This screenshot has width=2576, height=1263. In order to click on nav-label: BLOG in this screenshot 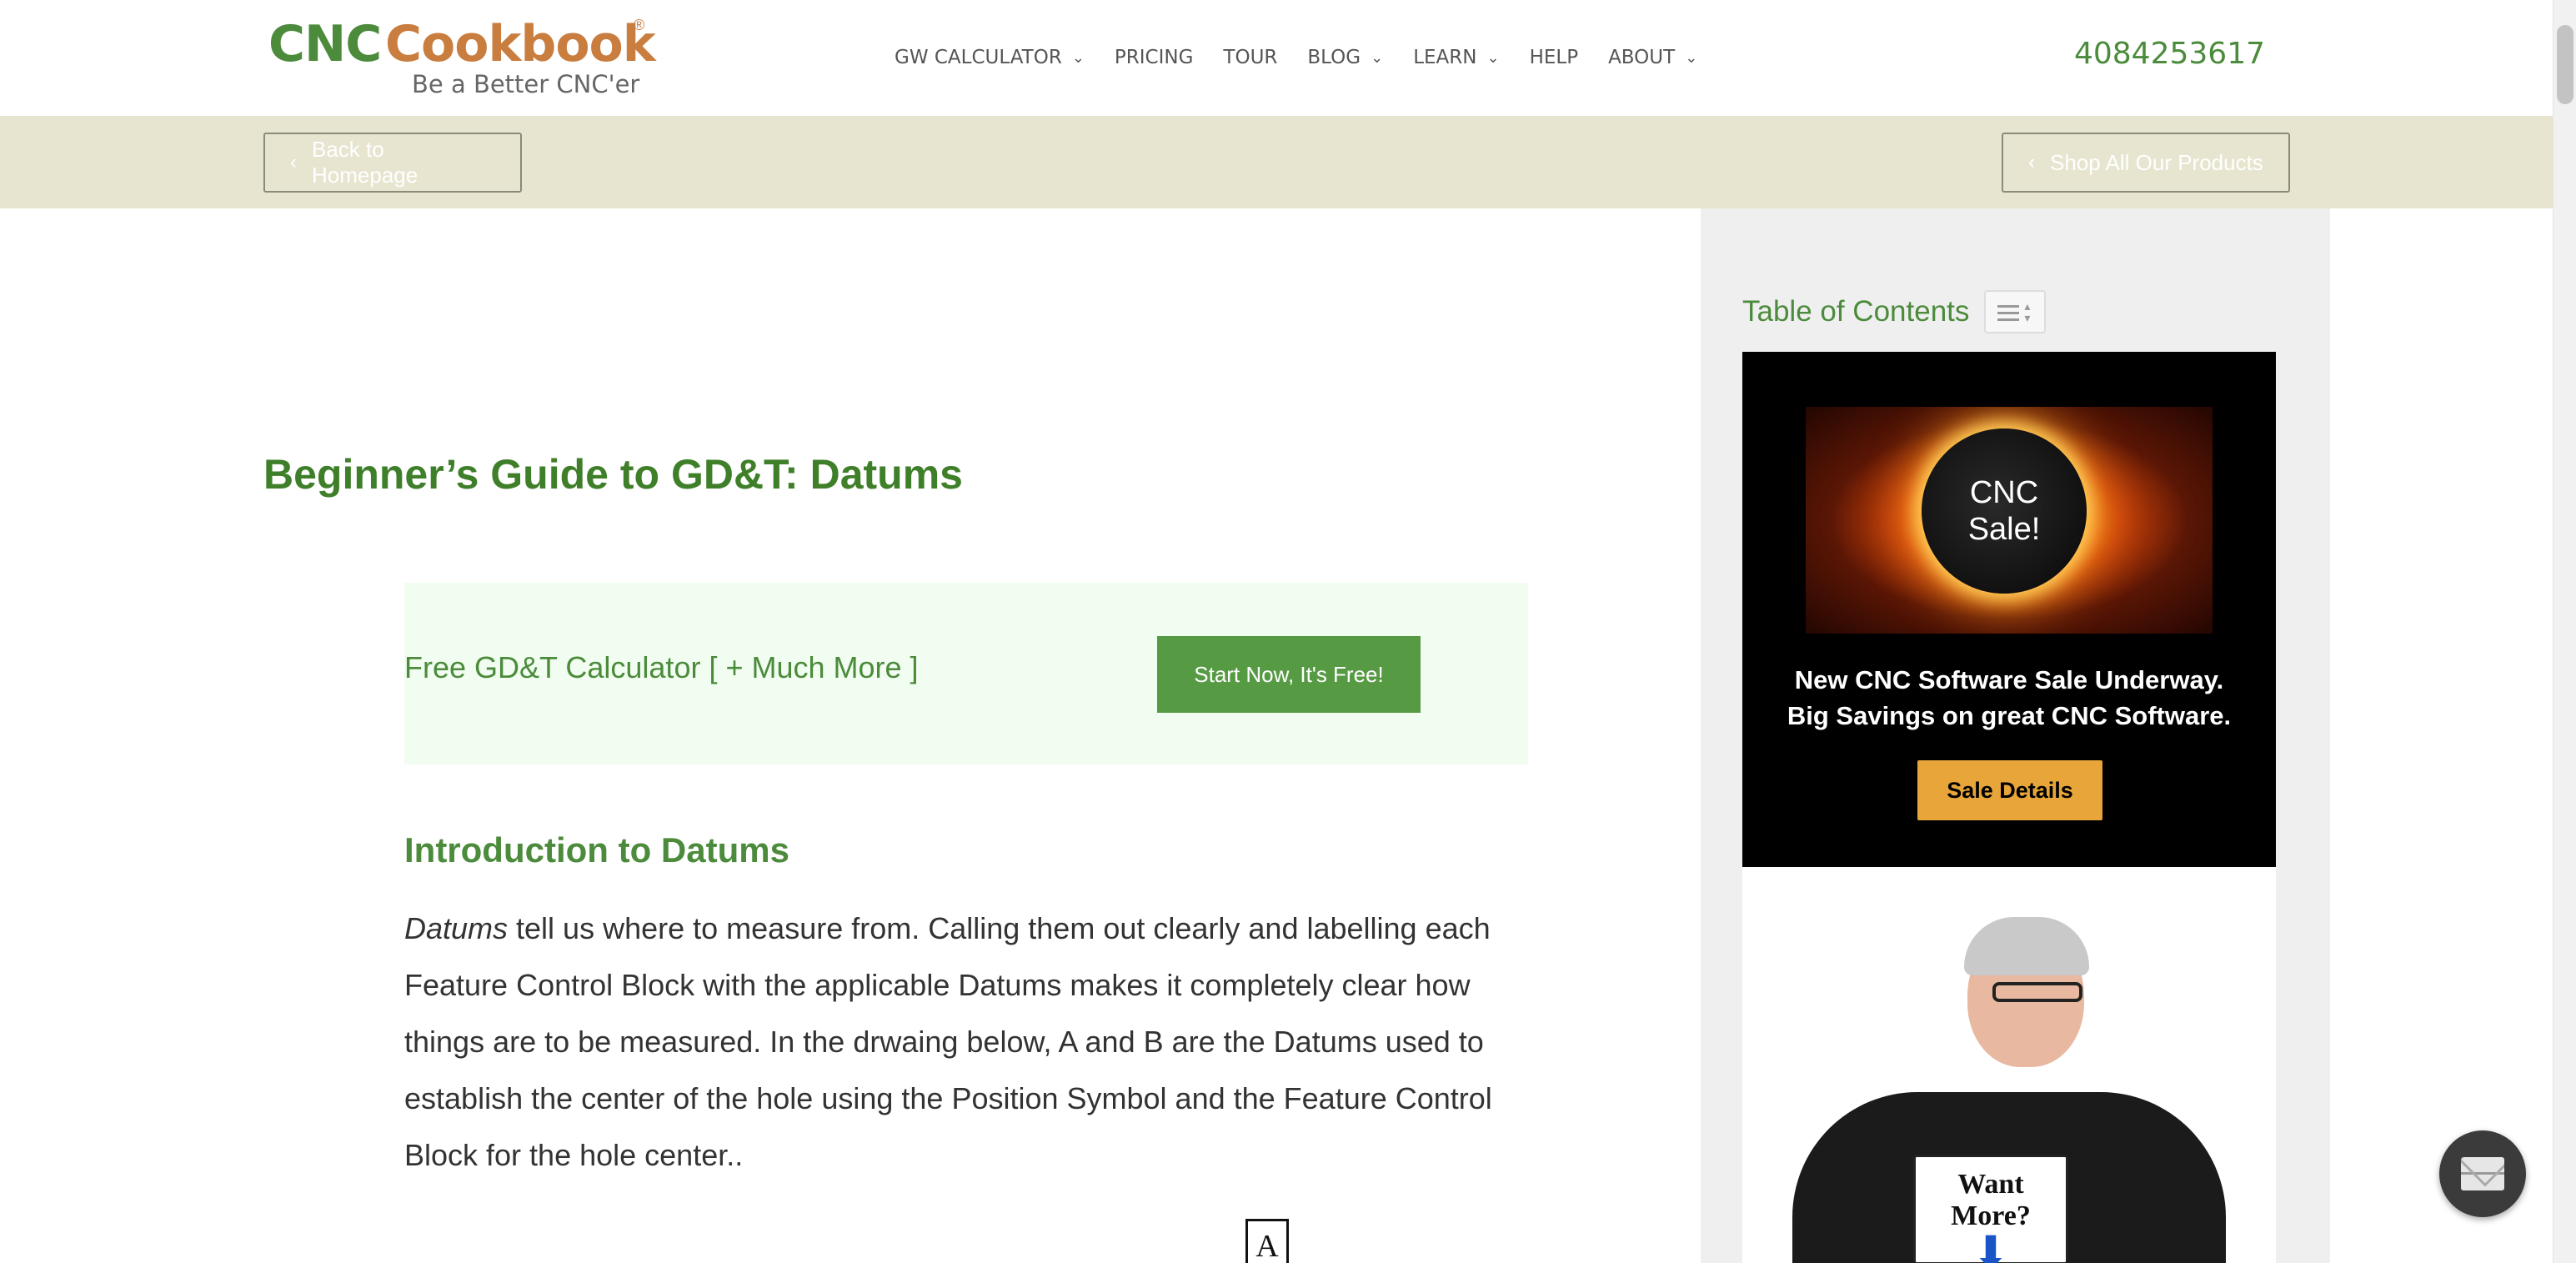, I will do `click(1334, 57)`.